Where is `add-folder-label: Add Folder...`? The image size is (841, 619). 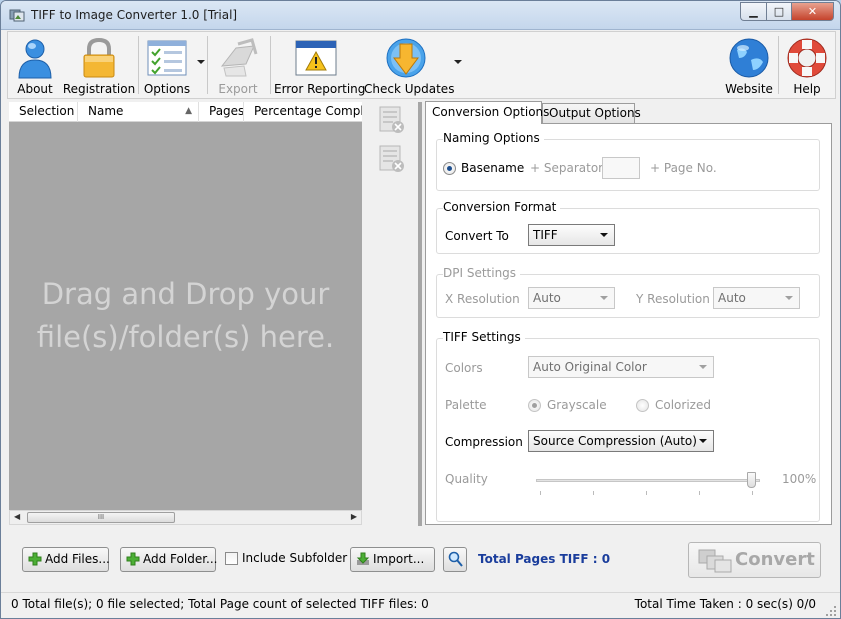 add-folder-label: Add Folder... is located at coordinates (180, 559).